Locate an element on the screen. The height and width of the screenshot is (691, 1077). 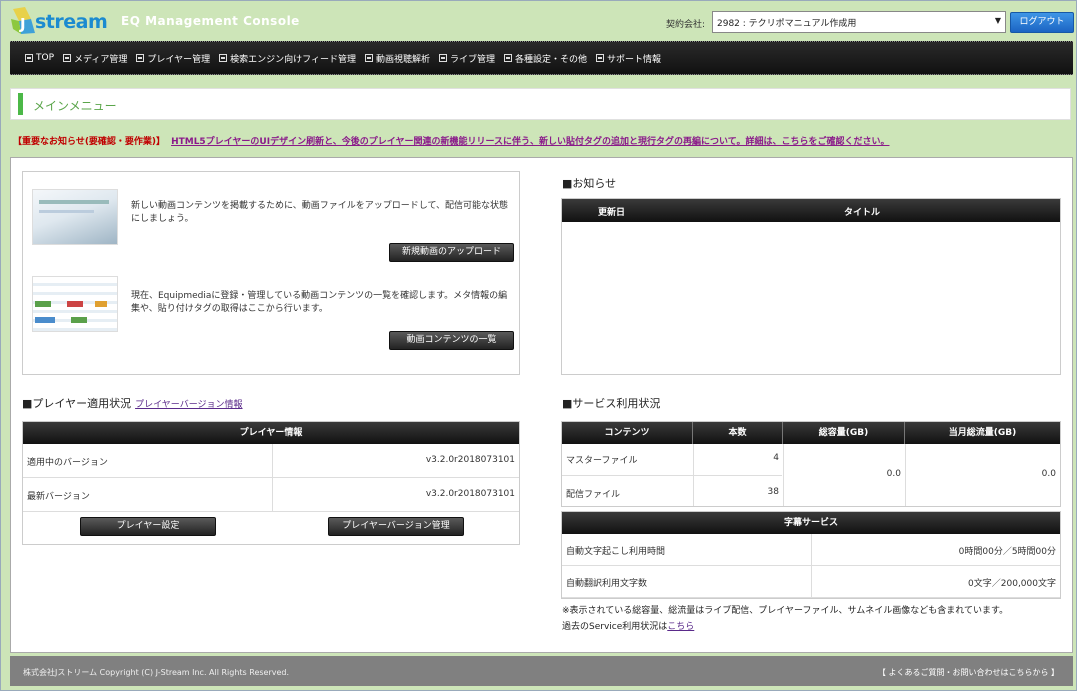
page-title: メインメニュー is located at coordinates (75, 106).